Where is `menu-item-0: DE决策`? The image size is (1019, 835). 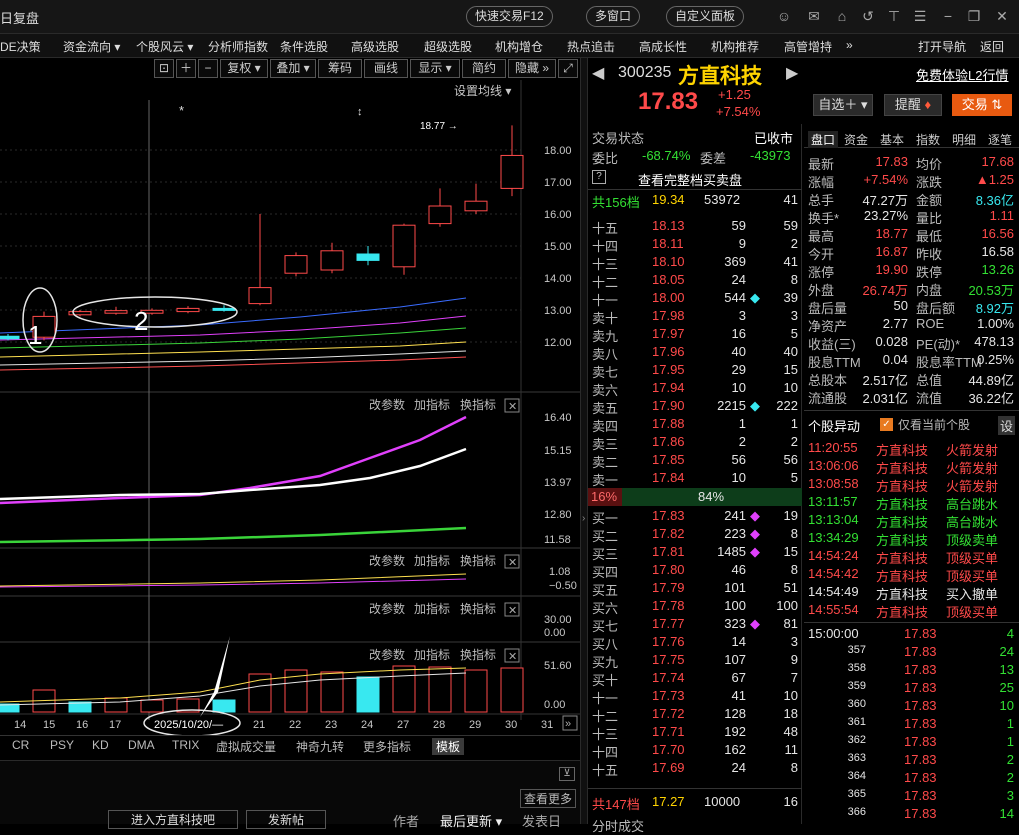
menu-item-0: DE决策 is located at coordinates (20, 46).